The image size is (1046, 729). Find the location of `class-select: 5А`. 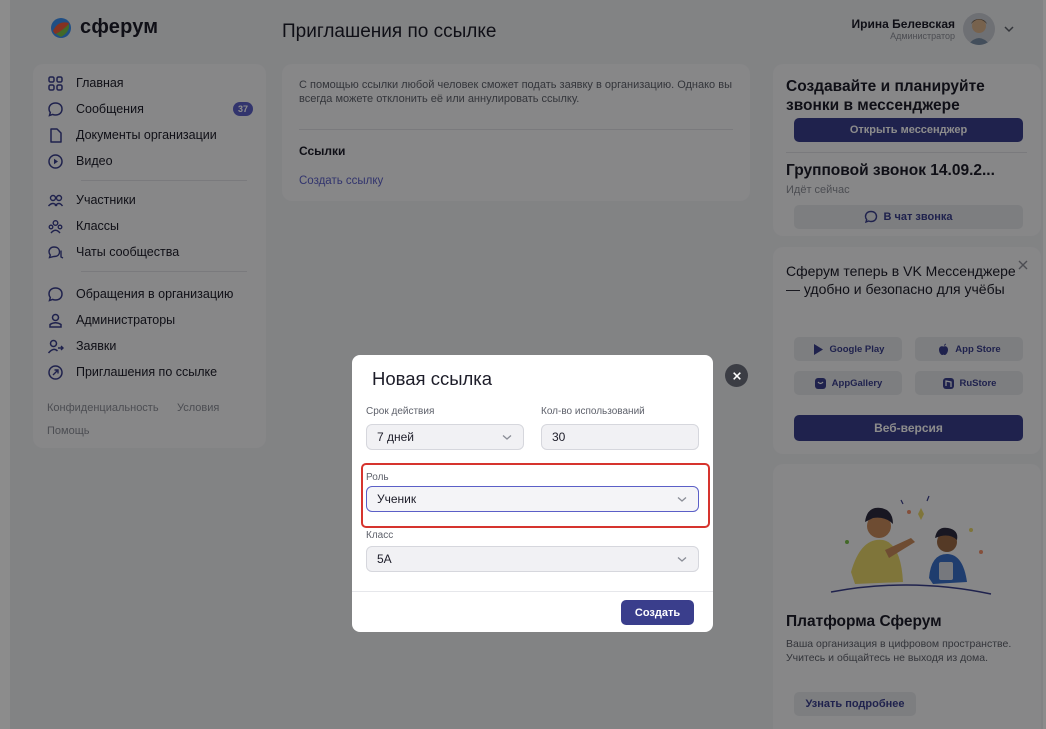

class-select: 5А is located at coordinates (532, 559).